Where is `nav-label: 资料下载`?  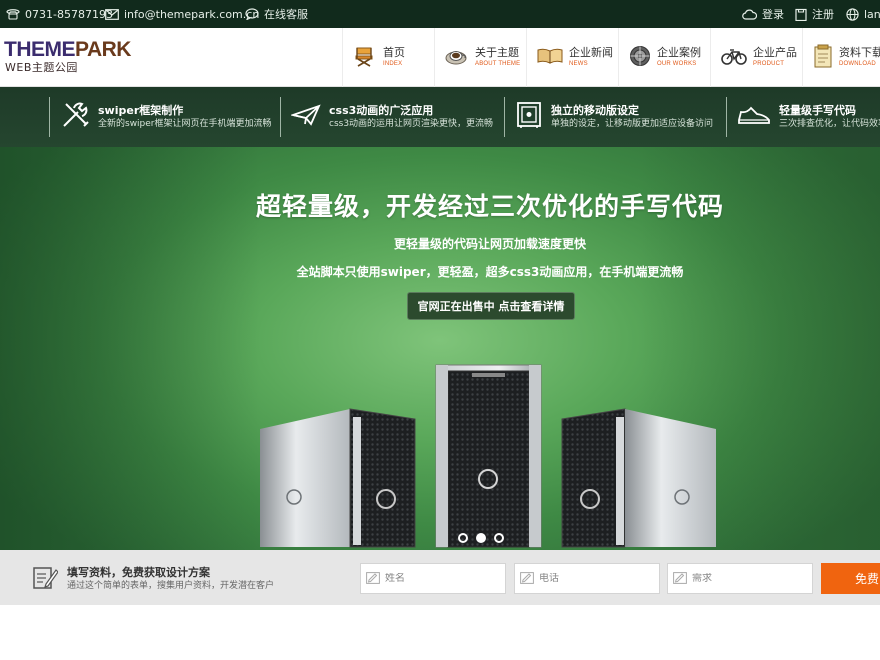 nav-label: 资料下载 is located at coordinates (859, 52).